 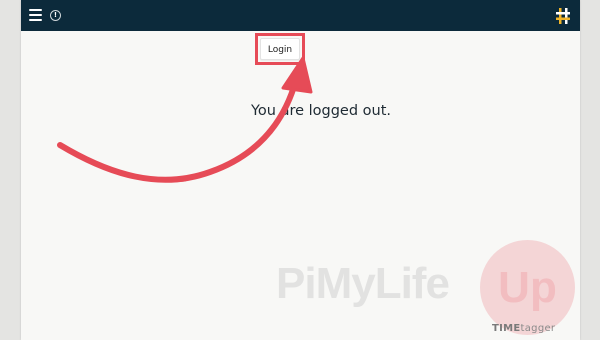 I want to click on login-button: Login, so click(x=280, y=49).